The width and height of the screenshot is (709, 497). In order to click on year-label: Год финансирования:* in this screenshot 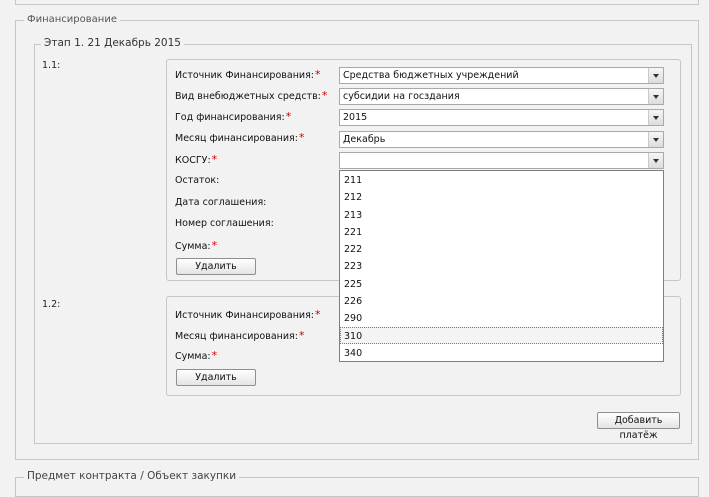, I will do `click(233, 116)`.